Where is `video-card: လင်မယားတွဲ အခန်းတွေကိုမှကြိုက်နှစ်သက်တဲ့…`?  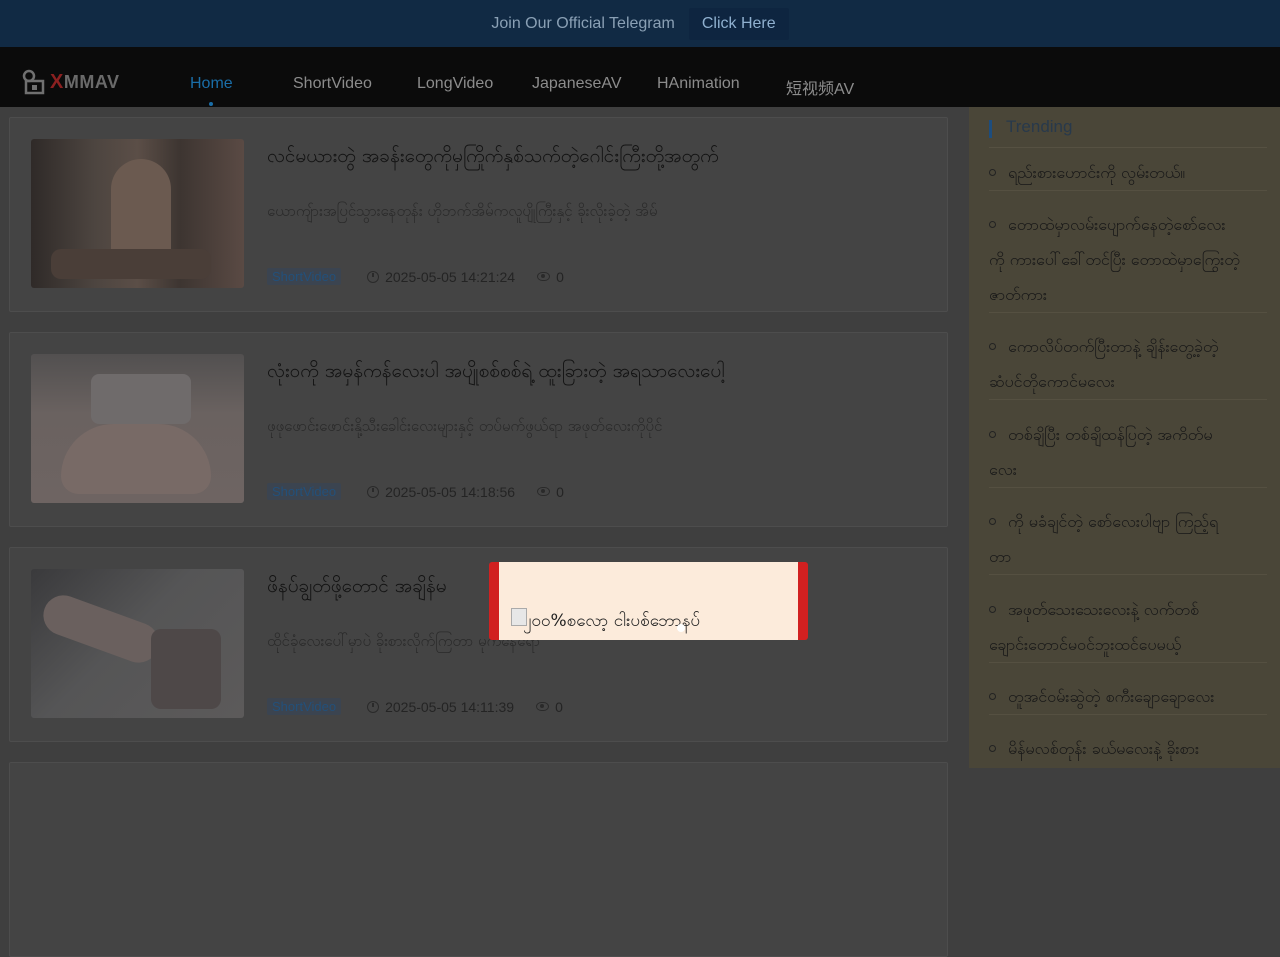
video-card: လင်မယားတွဲ အခန်းတွေကိုမှကြိုက်နှစ်သက်တဲ့… is located at coordinates (478, 214).